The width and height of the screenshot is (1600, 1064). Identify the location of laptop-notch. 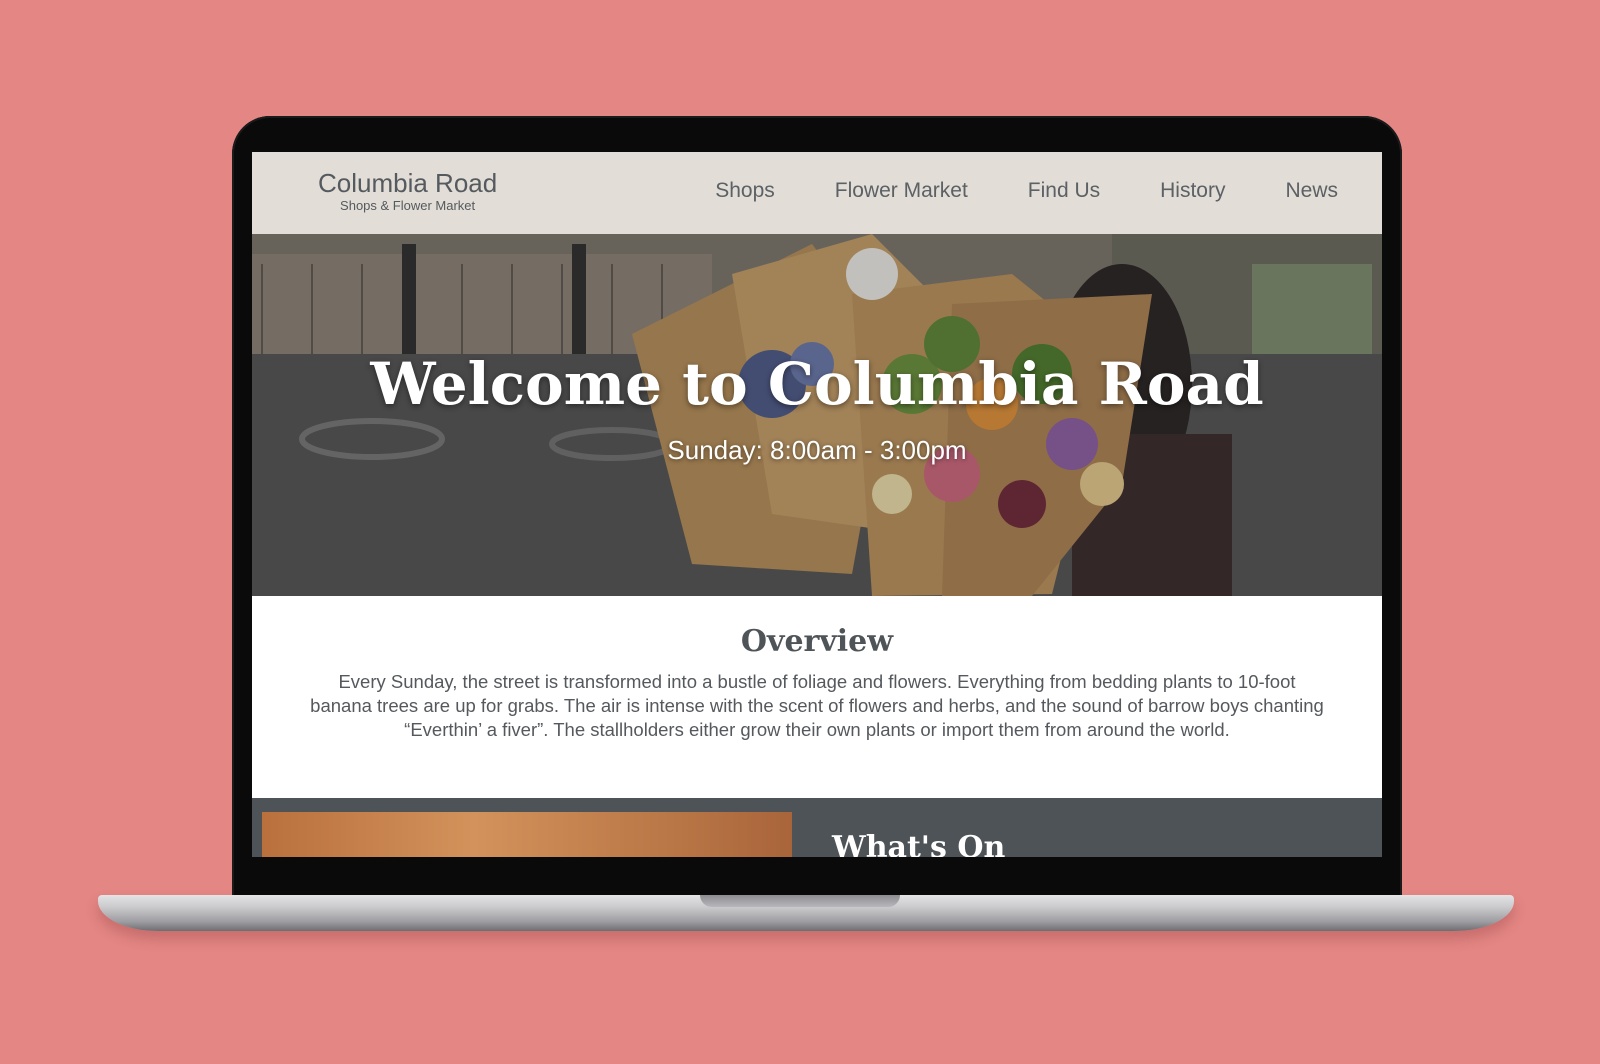
(800, 901).